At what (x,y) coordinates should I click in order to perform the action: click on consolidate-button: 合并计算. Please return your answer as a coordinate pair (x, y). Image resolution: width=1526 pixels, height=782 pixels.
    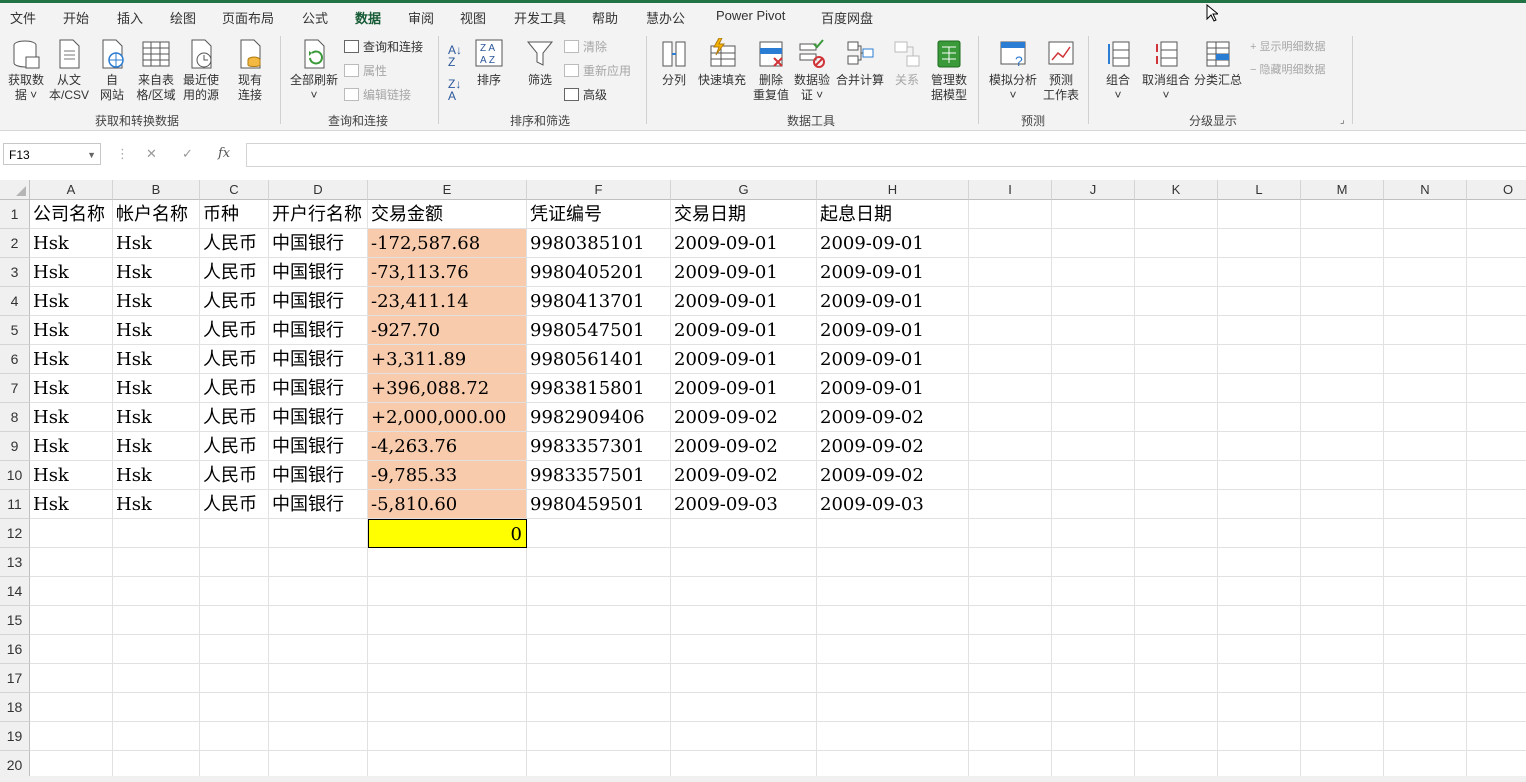
    Looking at the image, I should click on (860, 63).